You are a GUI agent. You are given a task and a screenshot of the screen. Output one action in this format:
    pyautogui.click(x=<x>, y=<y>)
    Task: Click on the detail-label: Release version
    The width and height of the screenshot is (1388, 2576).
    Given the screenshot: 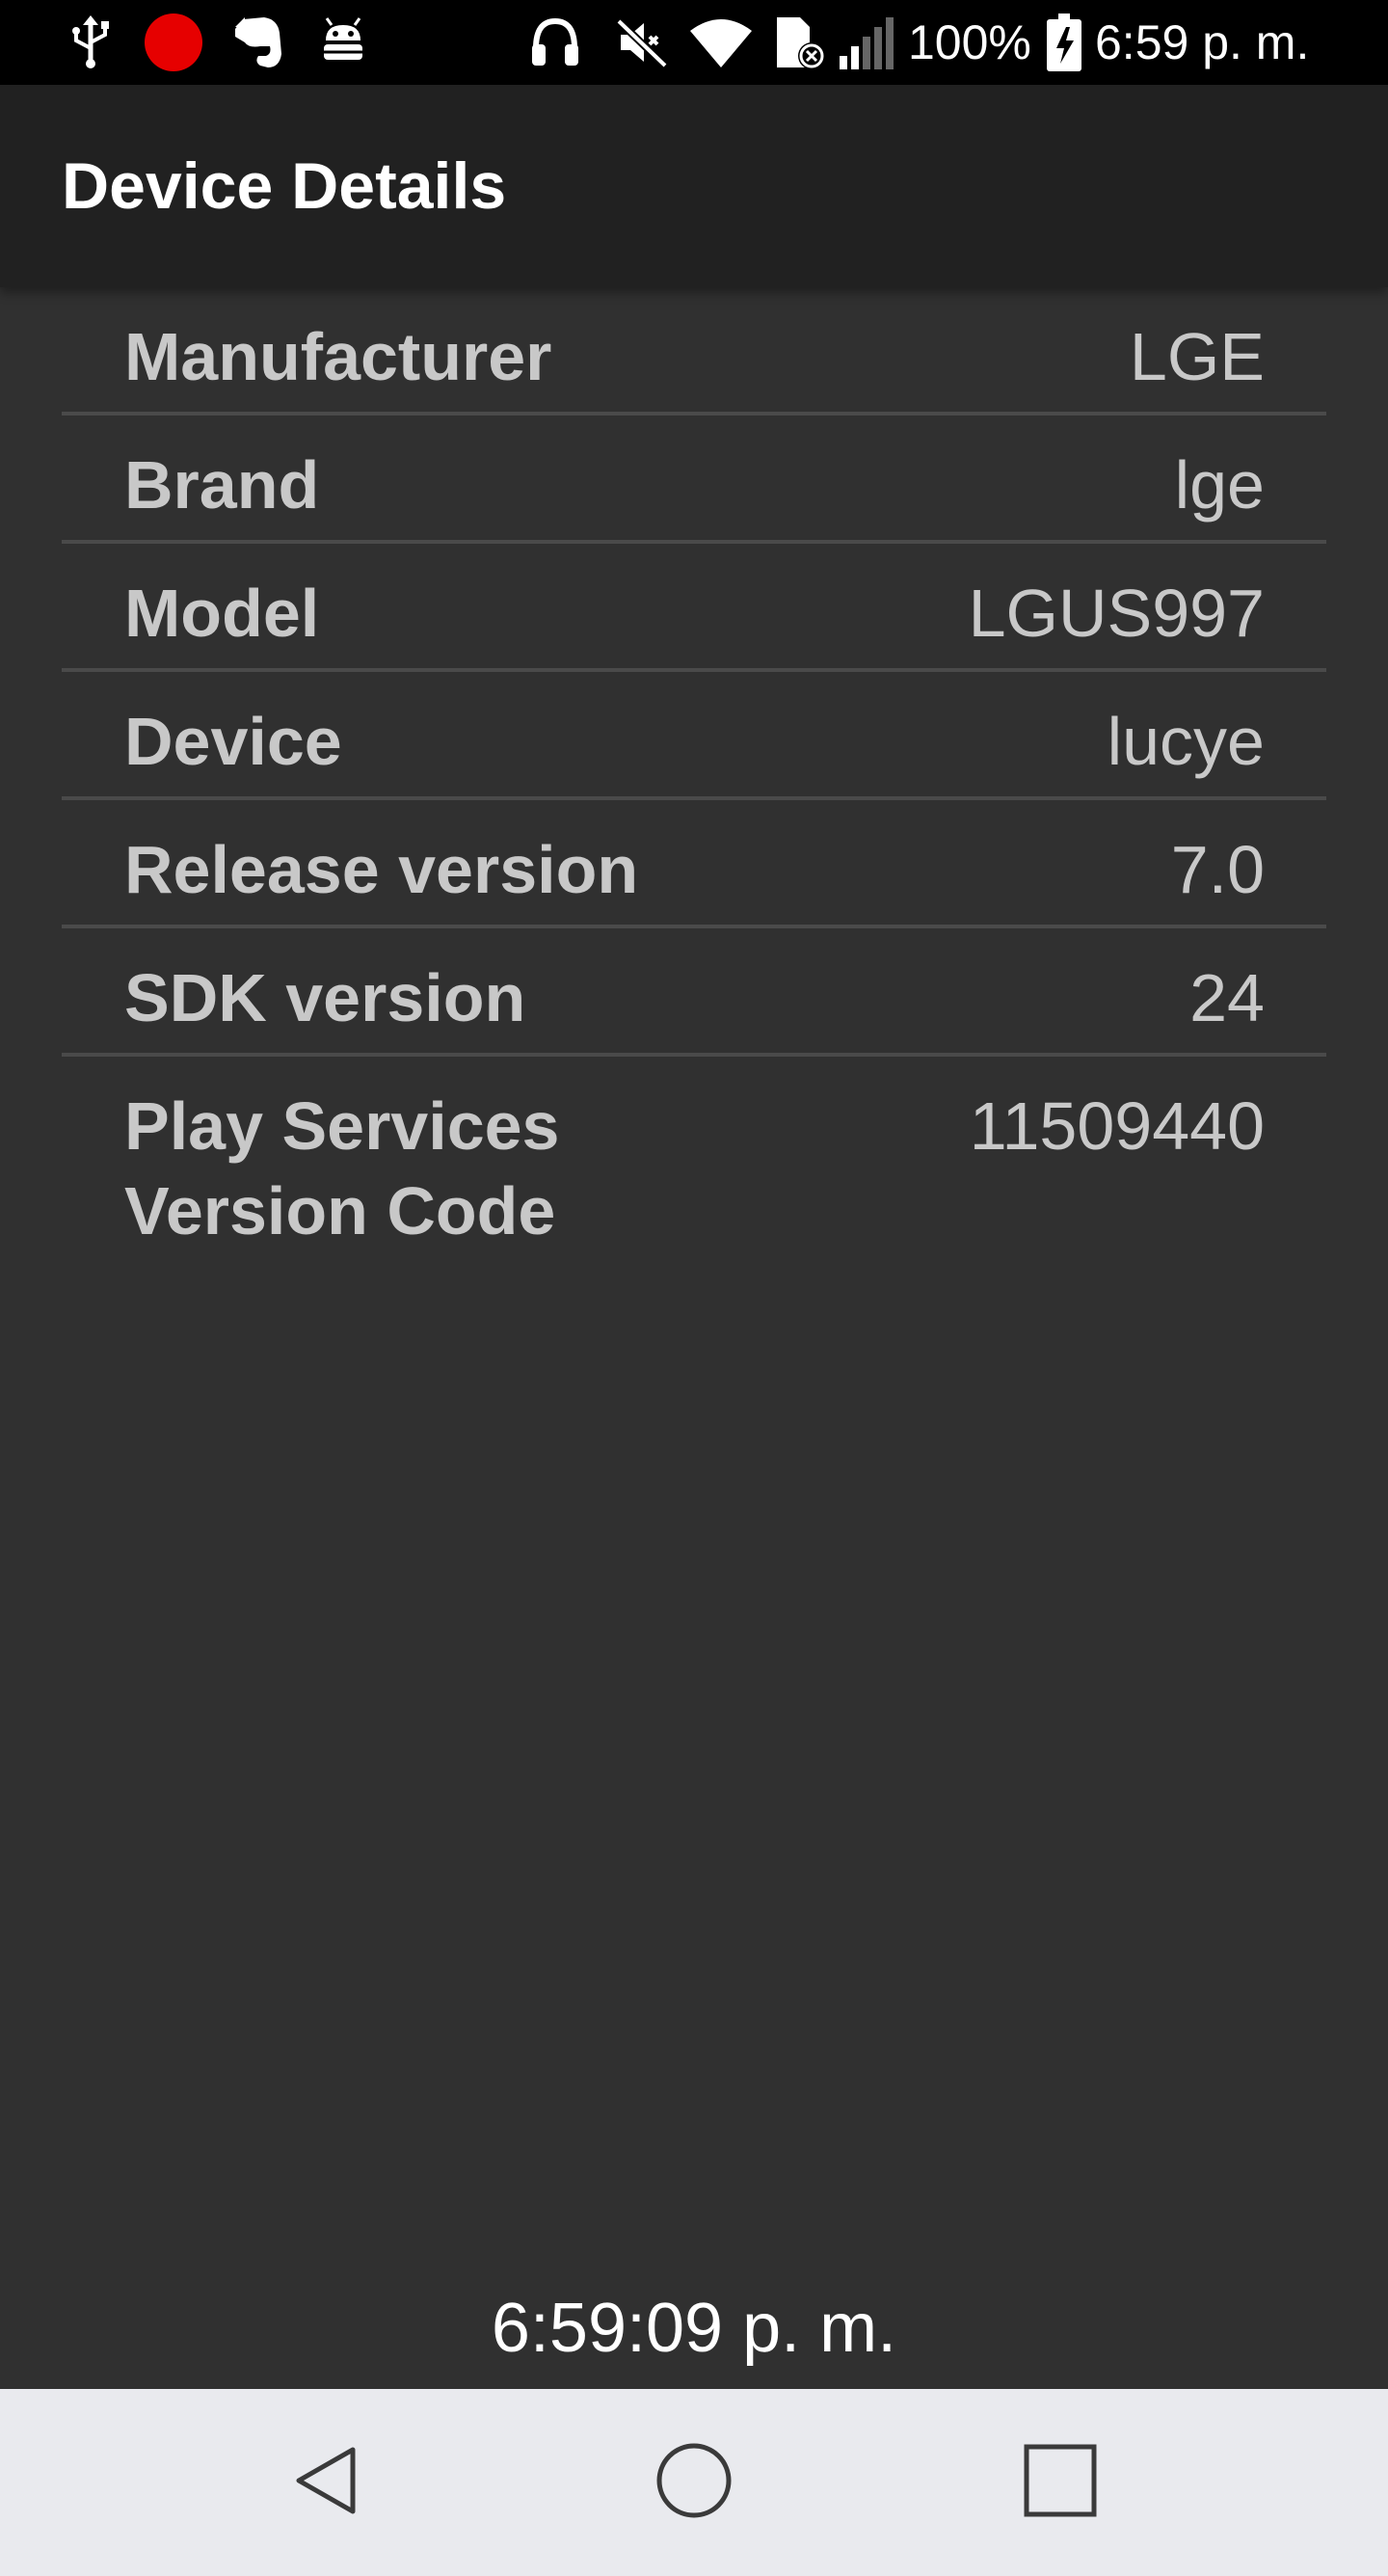 What is the action you would take?
    pyautogui.click(x=381, y=870)
    